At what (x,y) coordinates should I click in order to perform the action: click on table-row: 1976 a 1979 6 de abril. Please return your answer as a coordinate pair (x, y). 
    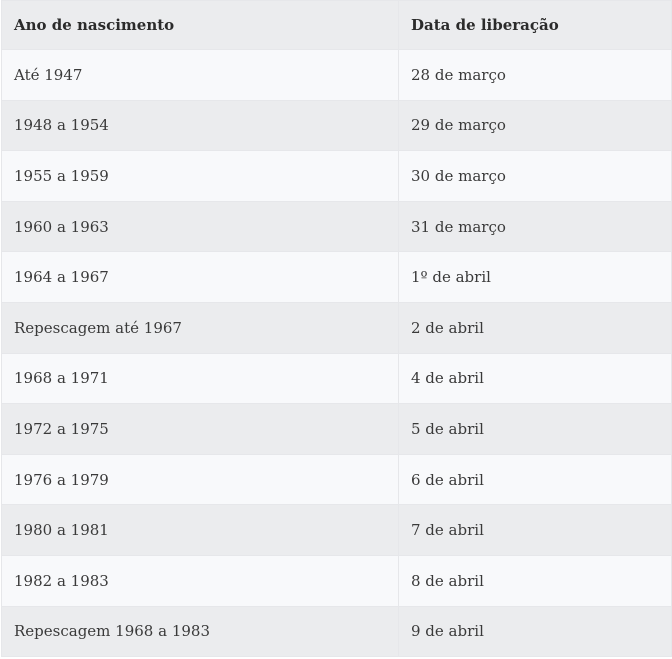
    Looking at the image, I should click on (336, 479).